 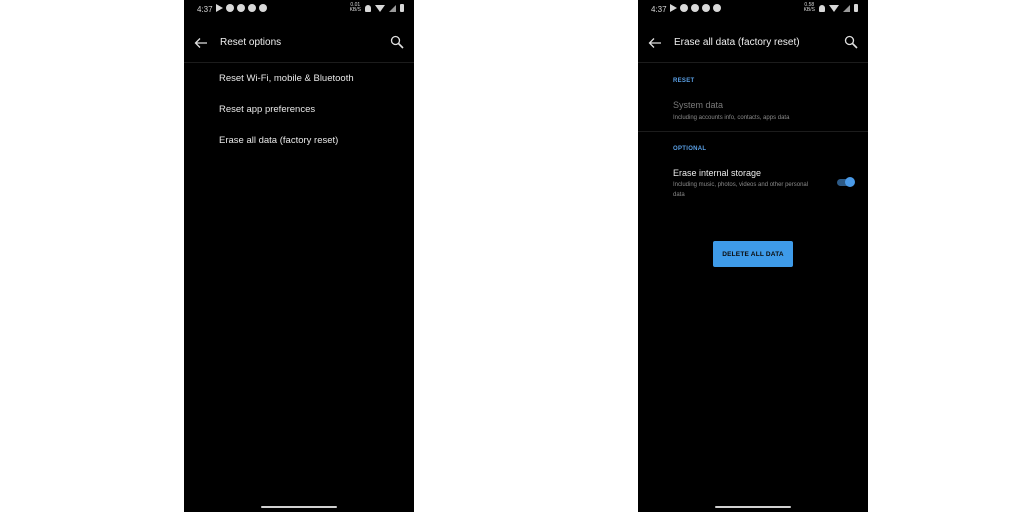 What do you see at coordinates (850, 182) in the screenshot?
I see `toggle-thumb` at bounding box center [850, 182].